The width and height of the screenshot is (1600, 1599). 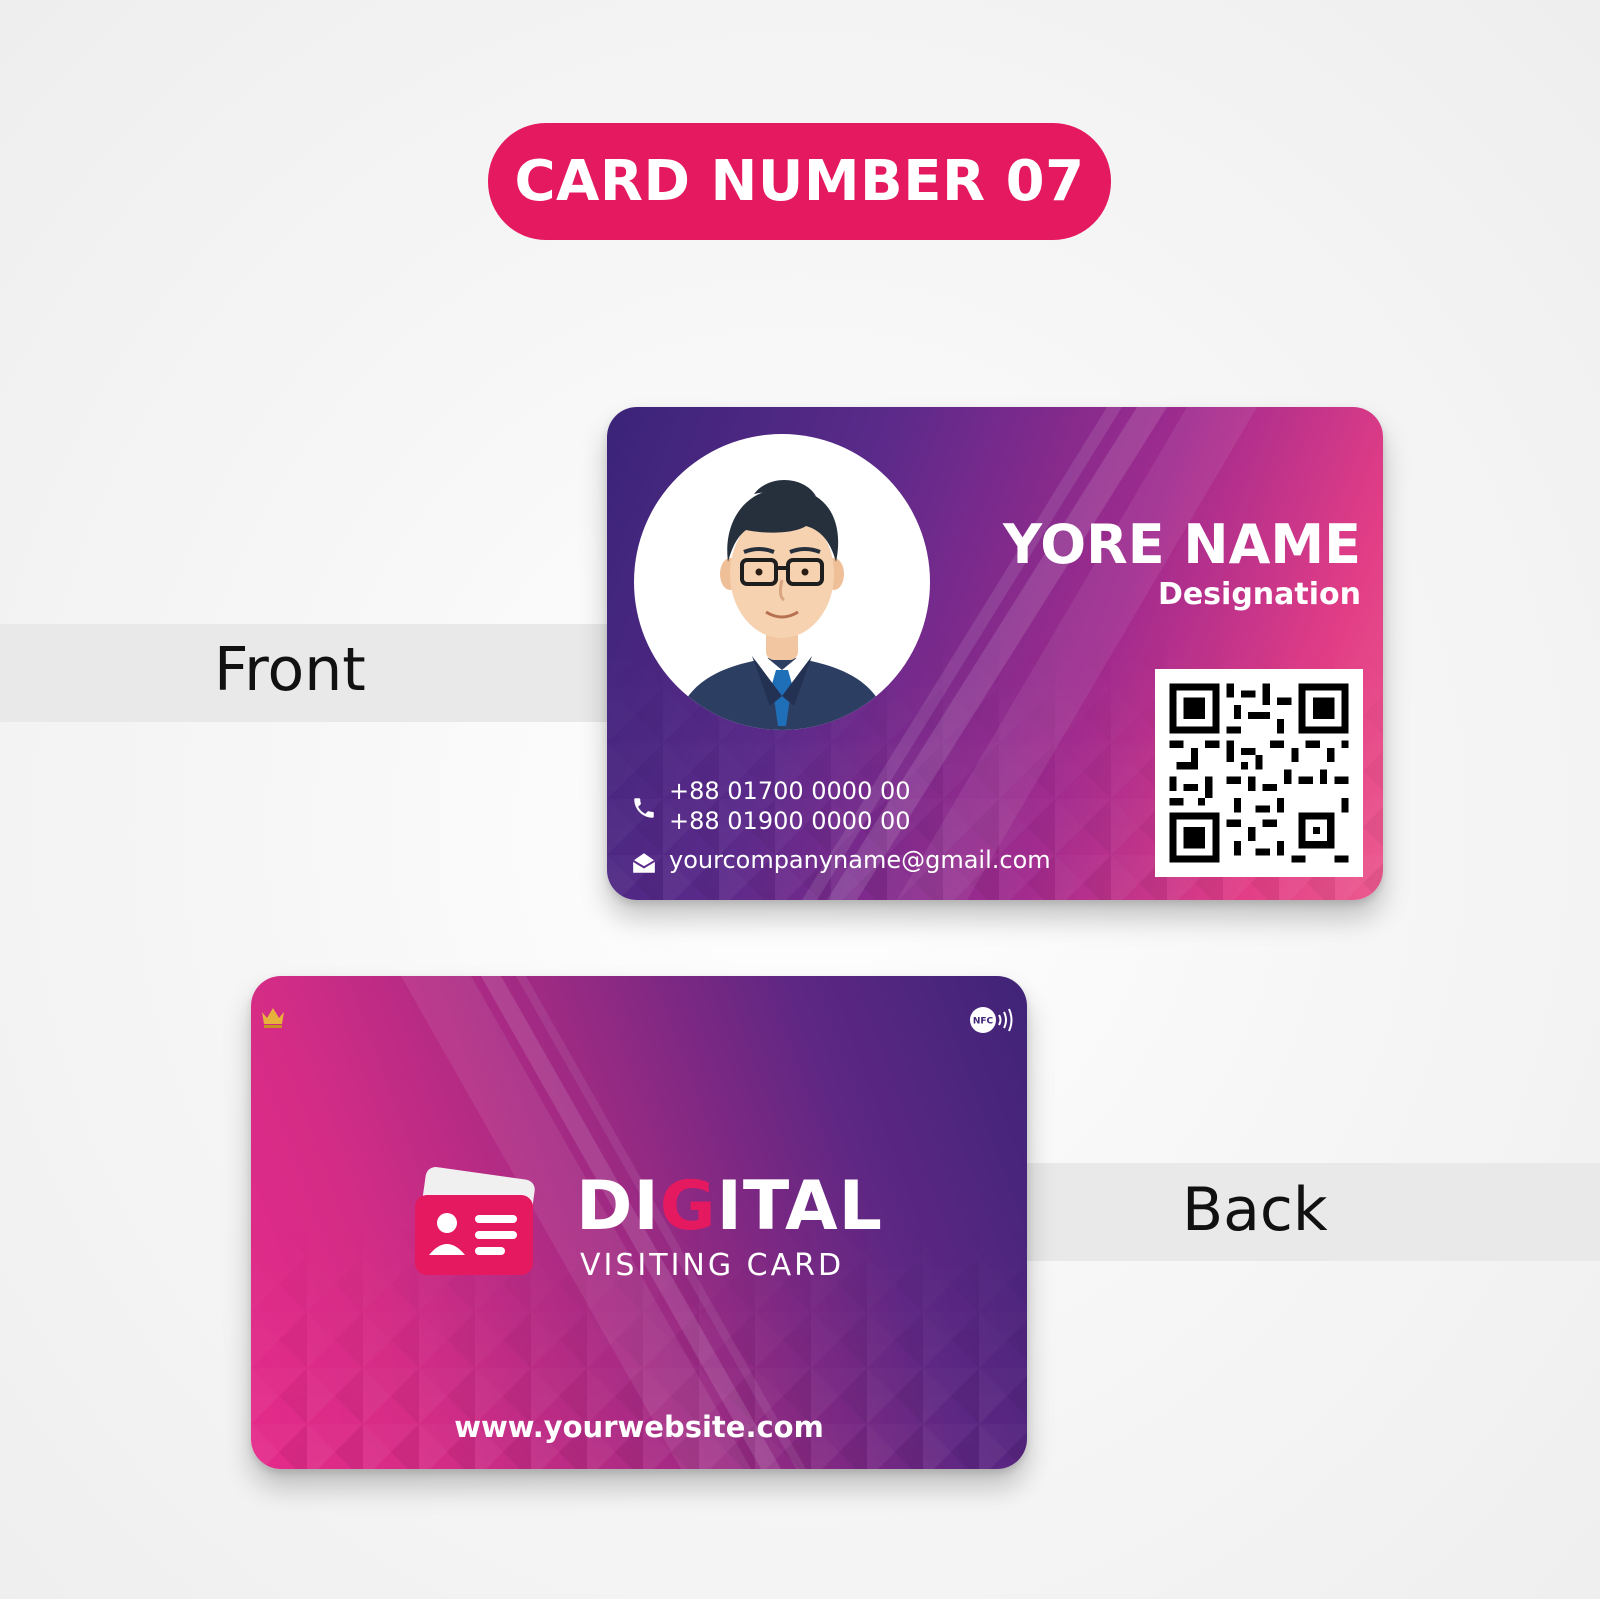 I want to click on id-card-logo, so click(x=475, y=1221).